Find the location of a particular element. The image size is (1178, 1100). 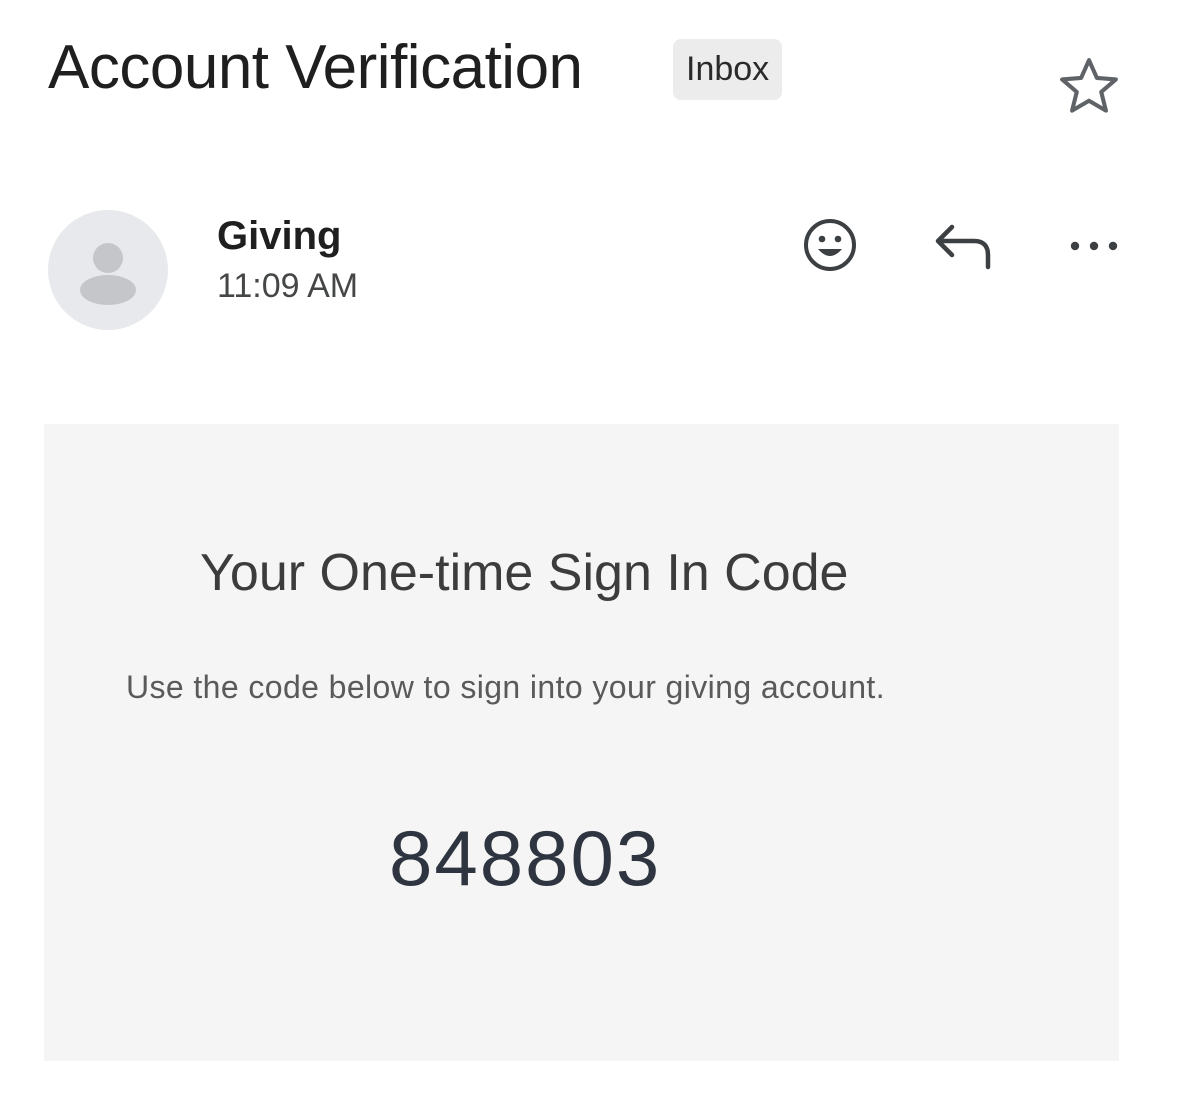

more-horizontal-icon is located at coordinates (1094, 246).